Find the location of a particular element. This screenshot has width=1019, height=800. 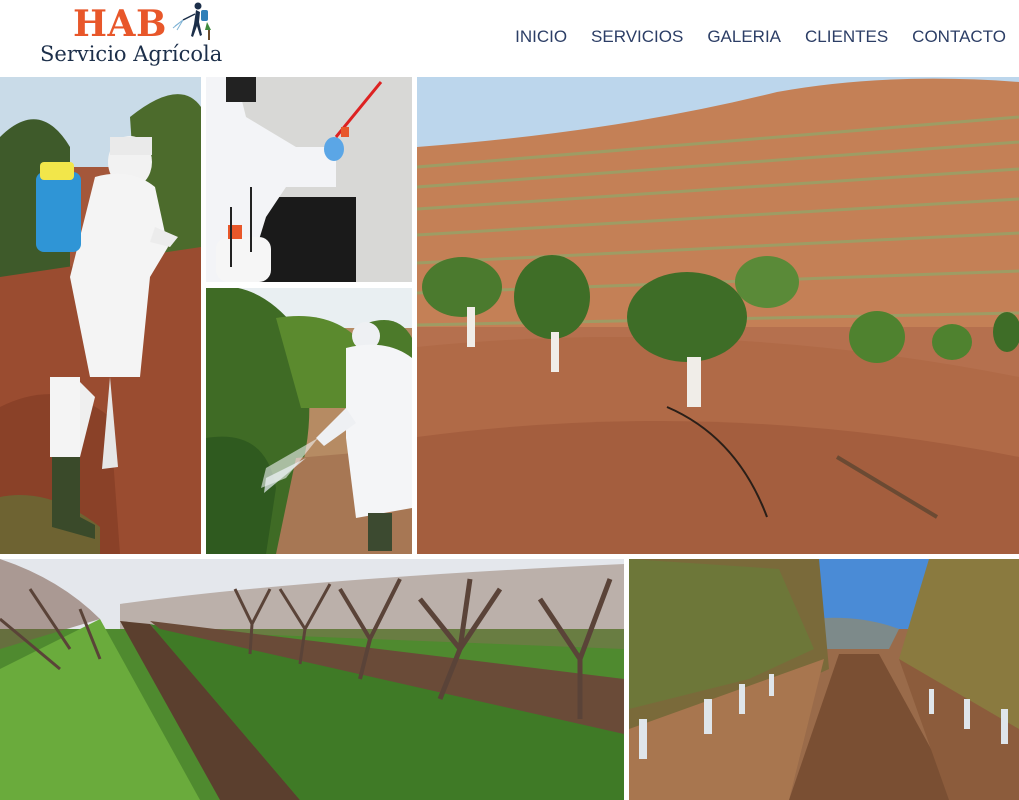

nav-link-galeria: GALERIA is located at coordinates (744, 37).